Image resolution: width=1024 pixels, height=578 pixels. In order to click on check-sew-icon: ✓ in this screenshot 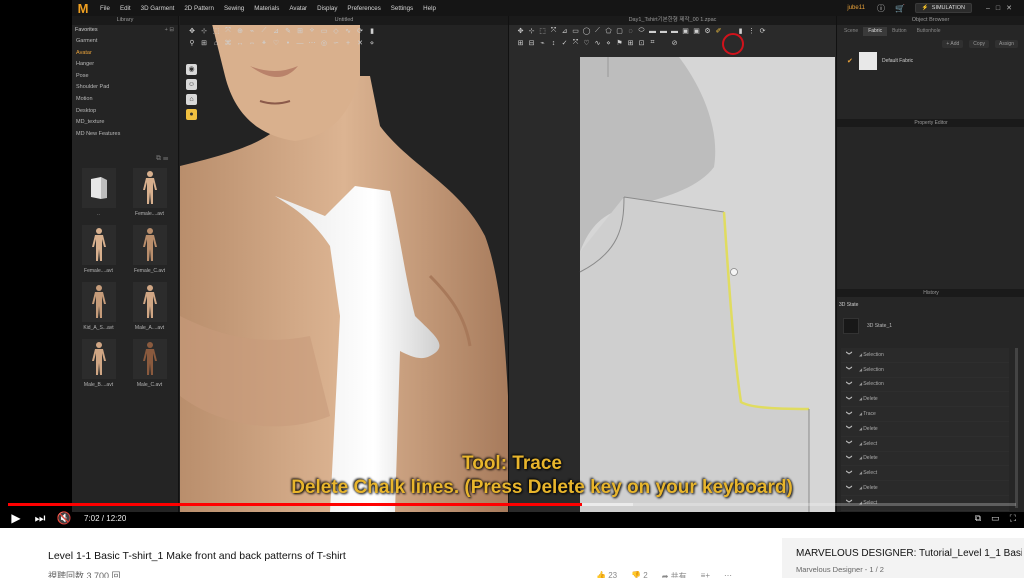, I will do `click(564, 43)`.